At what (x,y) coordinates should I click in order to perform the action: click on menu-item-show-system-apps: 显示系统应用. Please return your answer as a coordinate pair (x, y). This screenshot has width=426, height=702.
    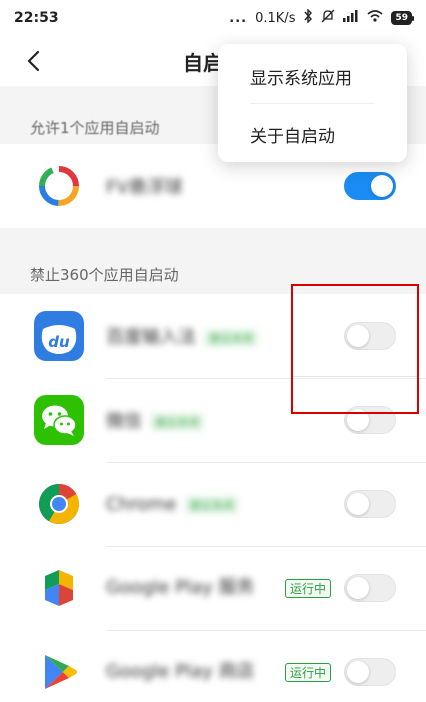
    Looking at the image, I should click on (301, 76).